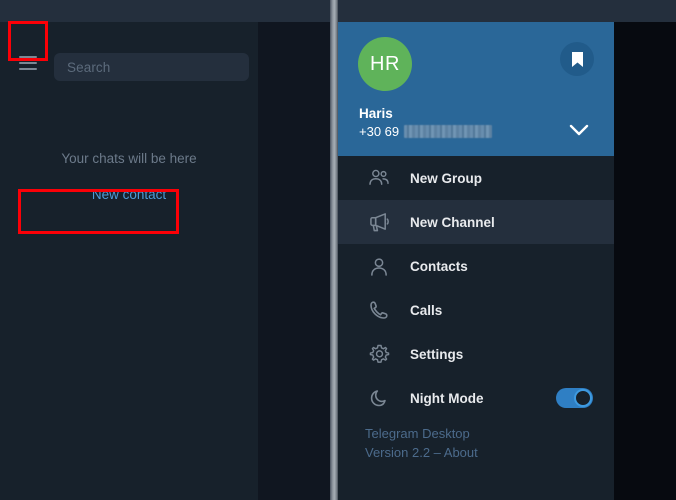 The height and width of the screenshot is (500, 676). What do you see at coordinates (379, 178) in the screenshot?
I see `people-icon` at bounding box center [379, 178].